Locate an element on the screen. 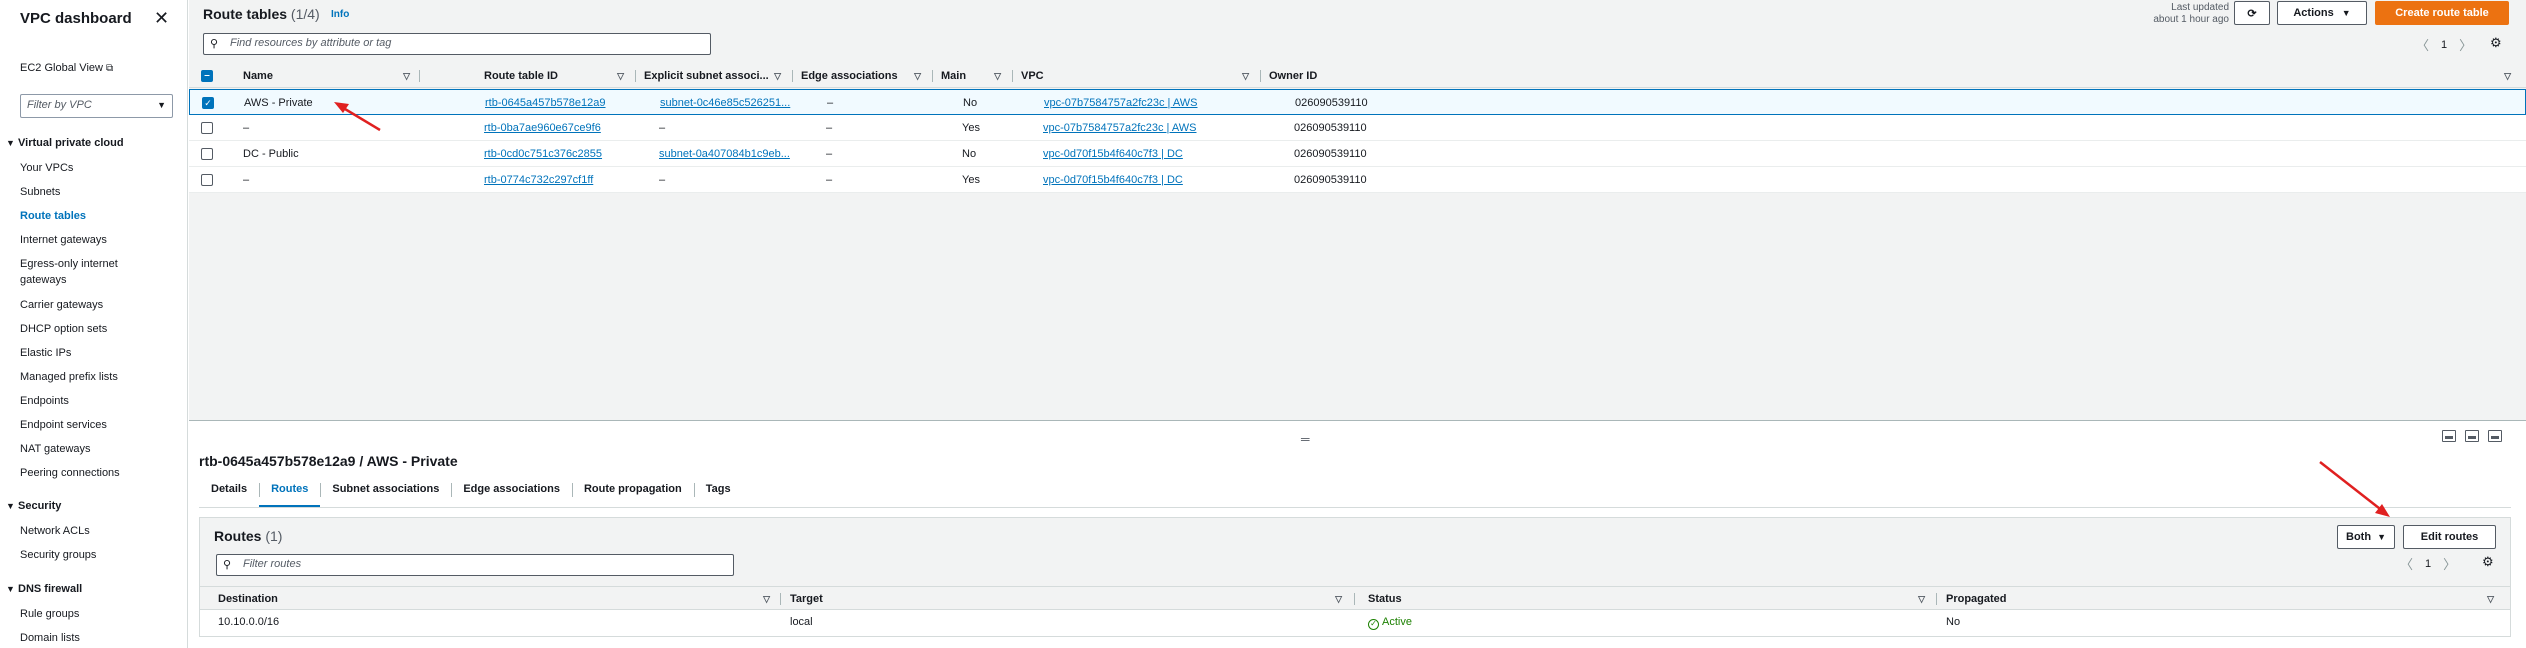 This screenshot has height=648, width=2526. route-tables-search-input: ⚲ Find resources by attribute or tag is located at coordinates (457, 44).